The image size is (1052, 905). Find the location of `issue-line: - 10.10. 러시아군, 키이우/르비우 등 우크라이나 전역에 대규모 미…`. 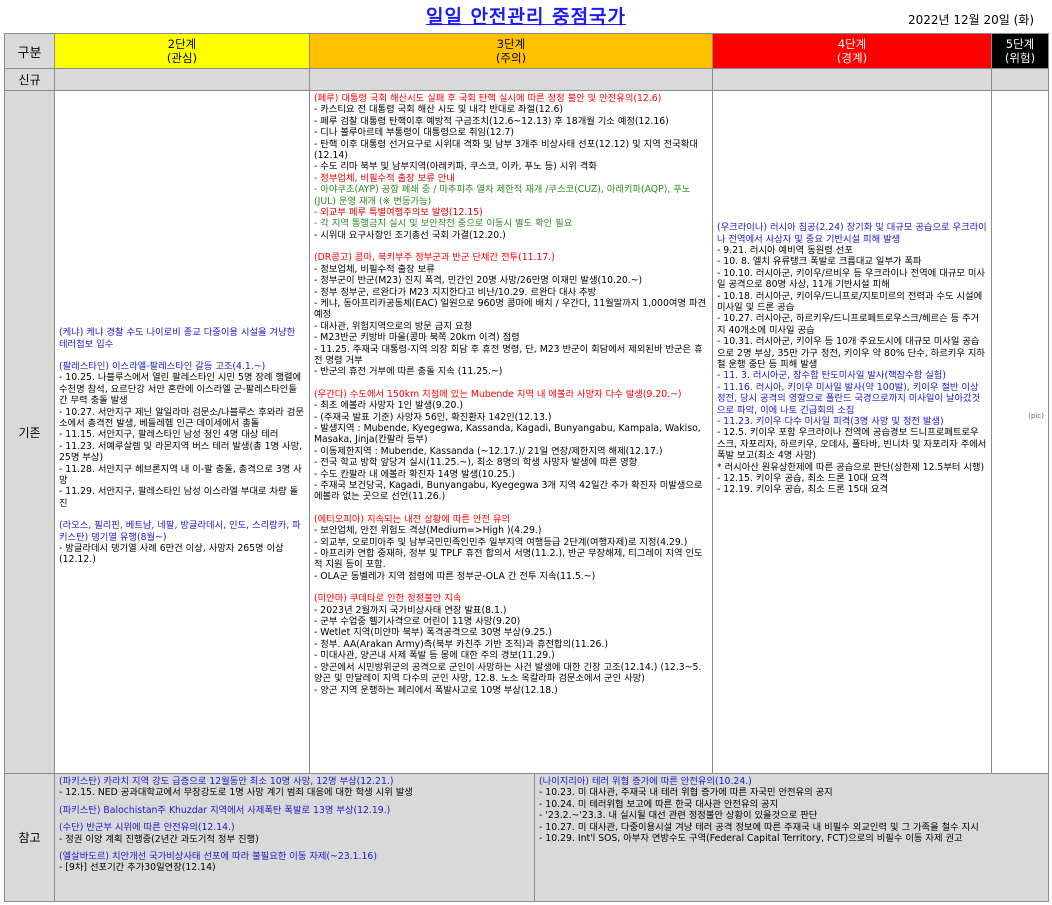

issue-line: - 10.10. 러시아군, 키이우/르비우 등 우크라이나 전역에 대규모 미… is located at coordinates (851, 279).